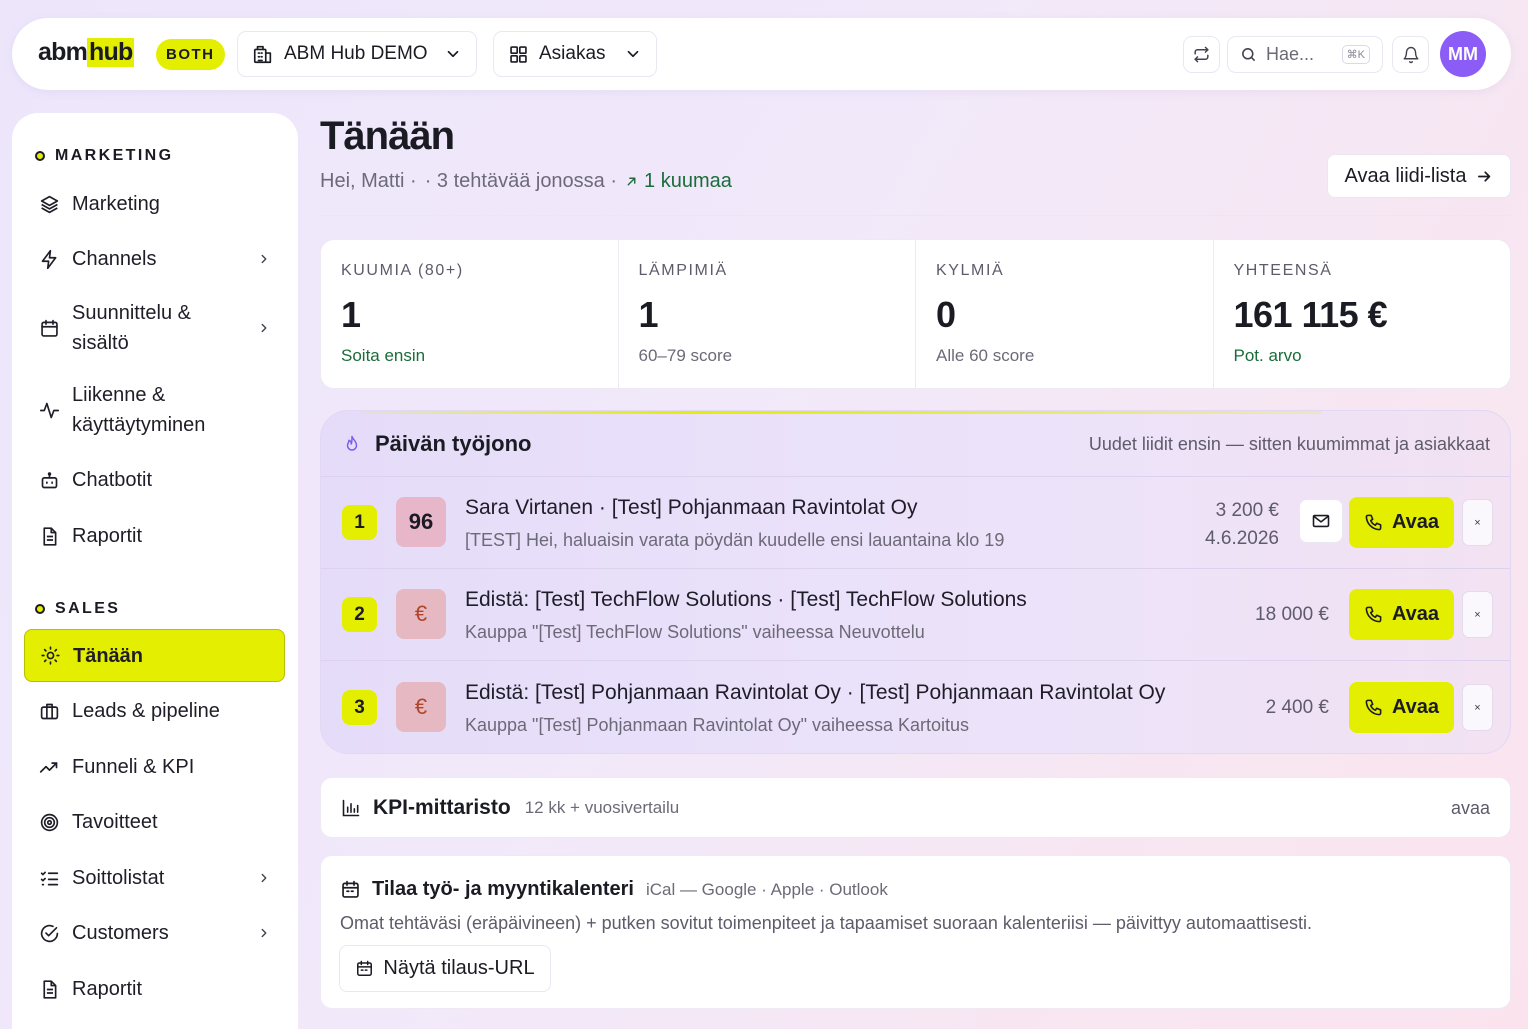 The width and height of the screenshot is (1528, 1029). I want to click on open-lead-list-label: Avaa liidi-lista, so click(1405, 175).